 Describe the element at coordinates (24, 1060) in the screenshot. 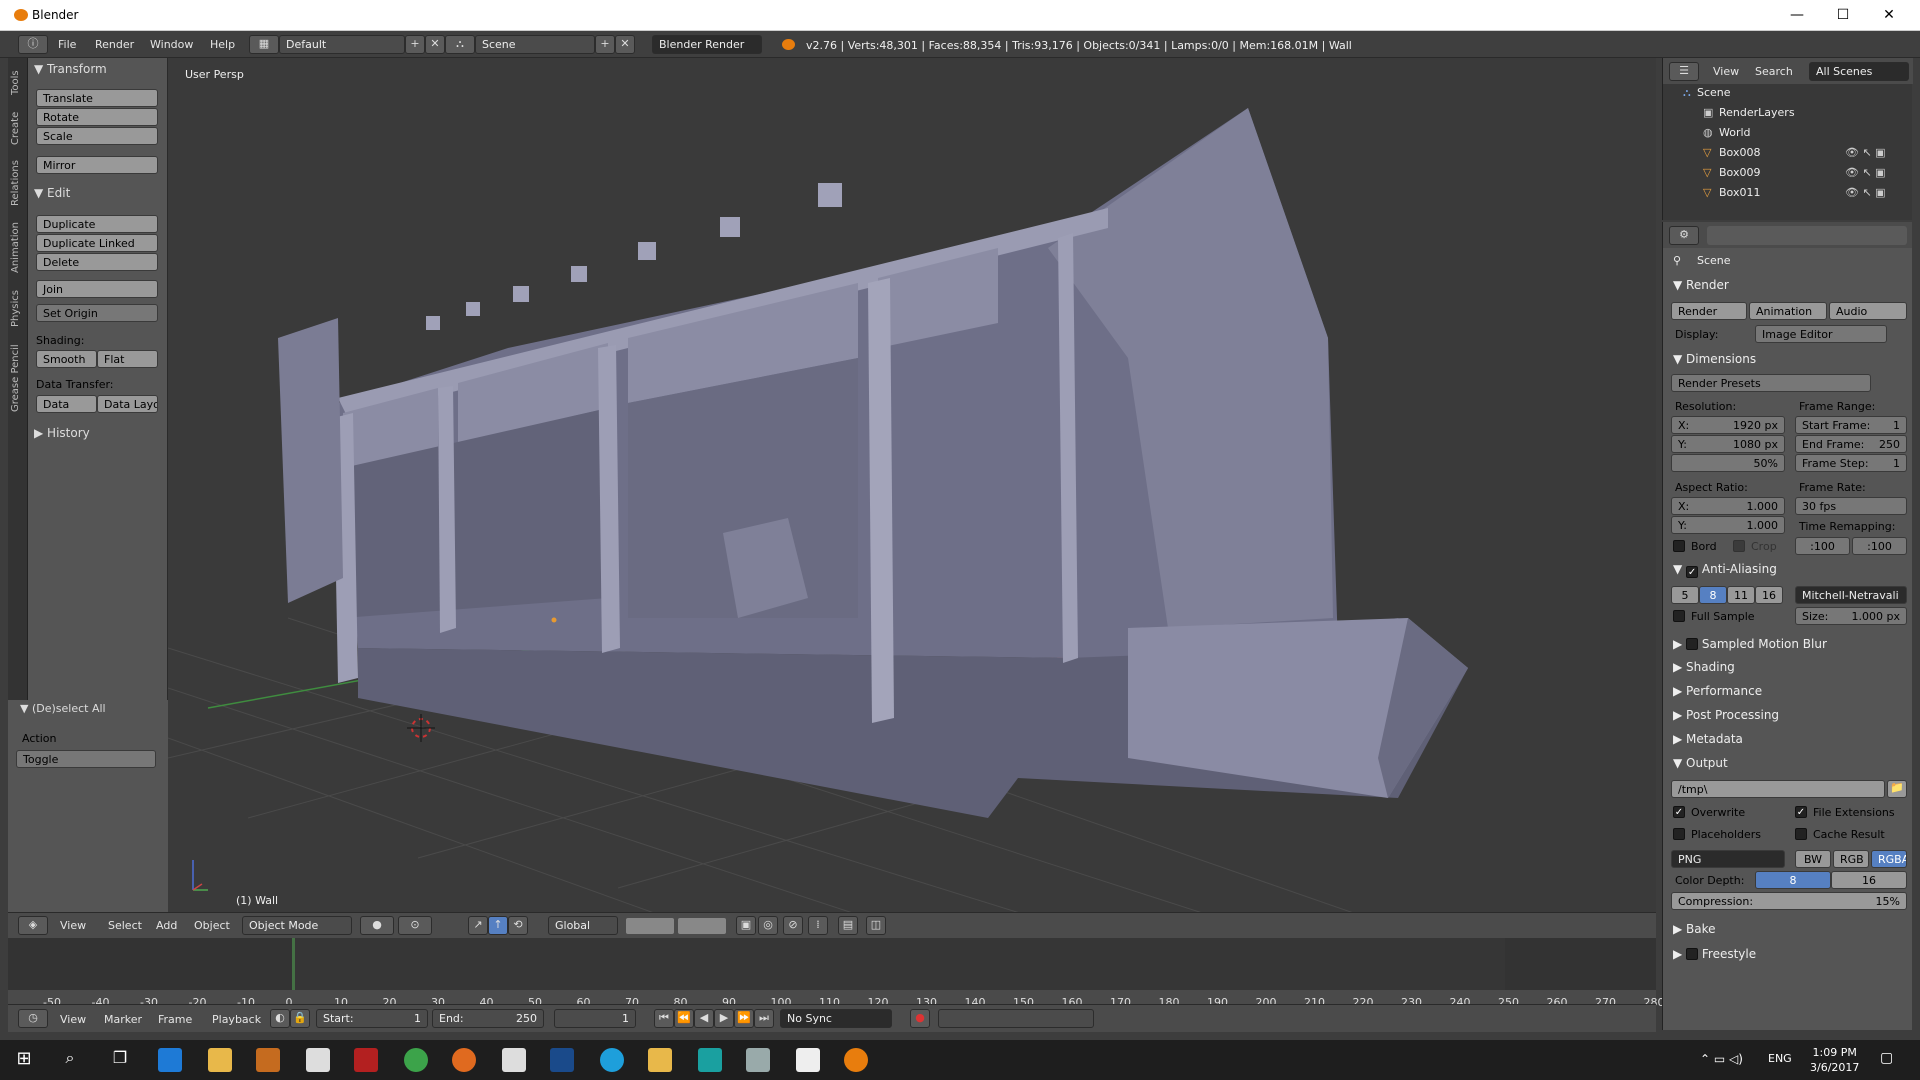

I see `start-button-icon: ⊞` at that location.